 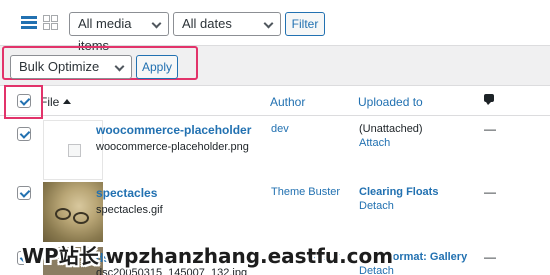 I want to click on table-header: File Author Uploaded to, so click(x=275, y=101).